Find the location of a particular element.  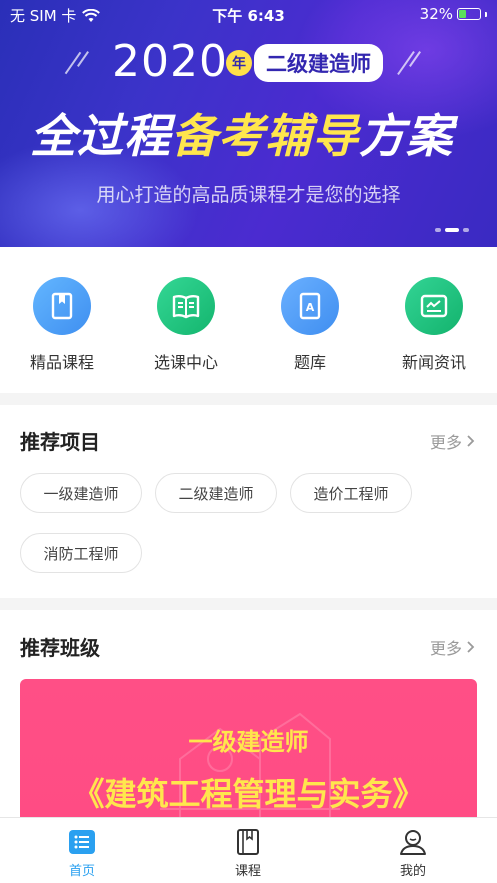

menu-item-label: 新闻资讯 is located at coordinates (433, 362).